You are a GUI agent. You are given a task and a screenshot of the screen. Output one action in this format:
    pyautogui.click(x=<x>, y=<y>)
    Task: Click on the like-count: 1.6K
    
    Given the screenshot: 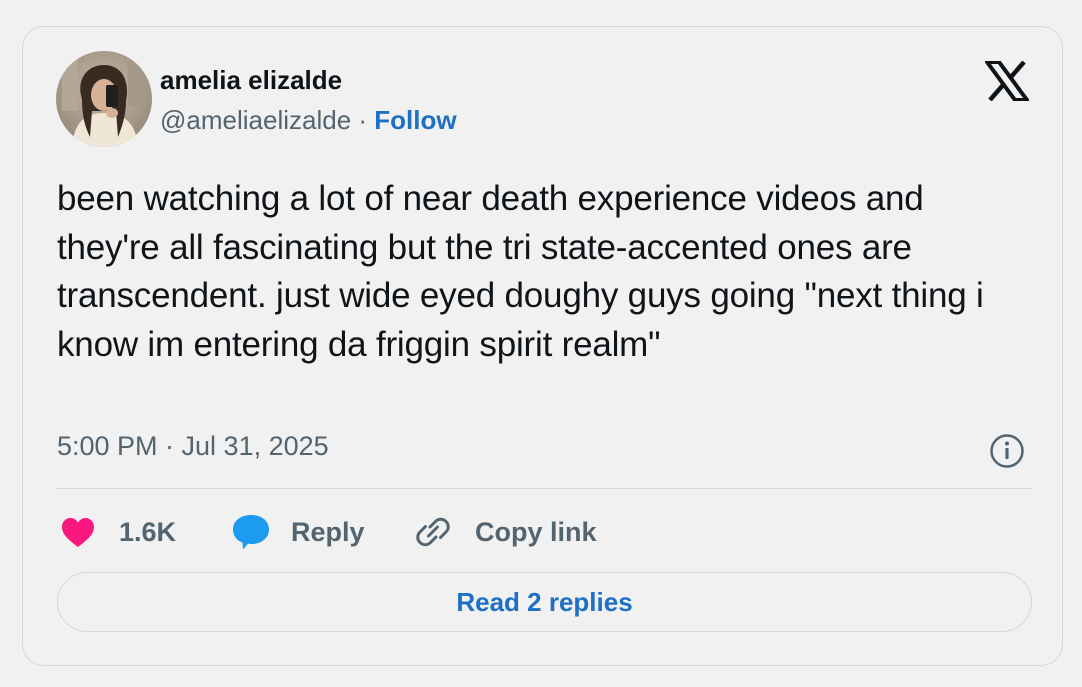 What is the action you would take?
    pyautogui.click(x=148, y=531)
    